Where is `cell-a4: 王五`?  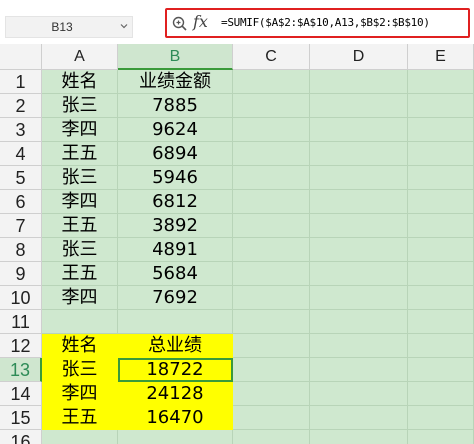
cell-a4: 王五 is located at coordinates (80, 154).